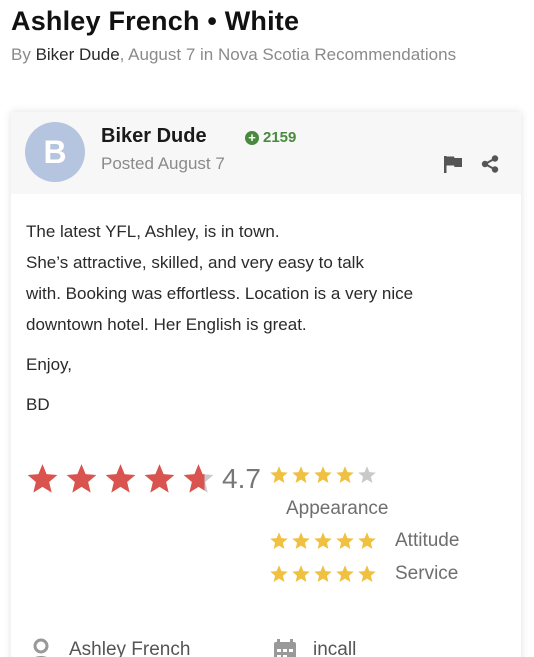  Describe the element at coordinates (78, 54) in the screenshot. I see `topic-author-link: Biker Dude` at that location.